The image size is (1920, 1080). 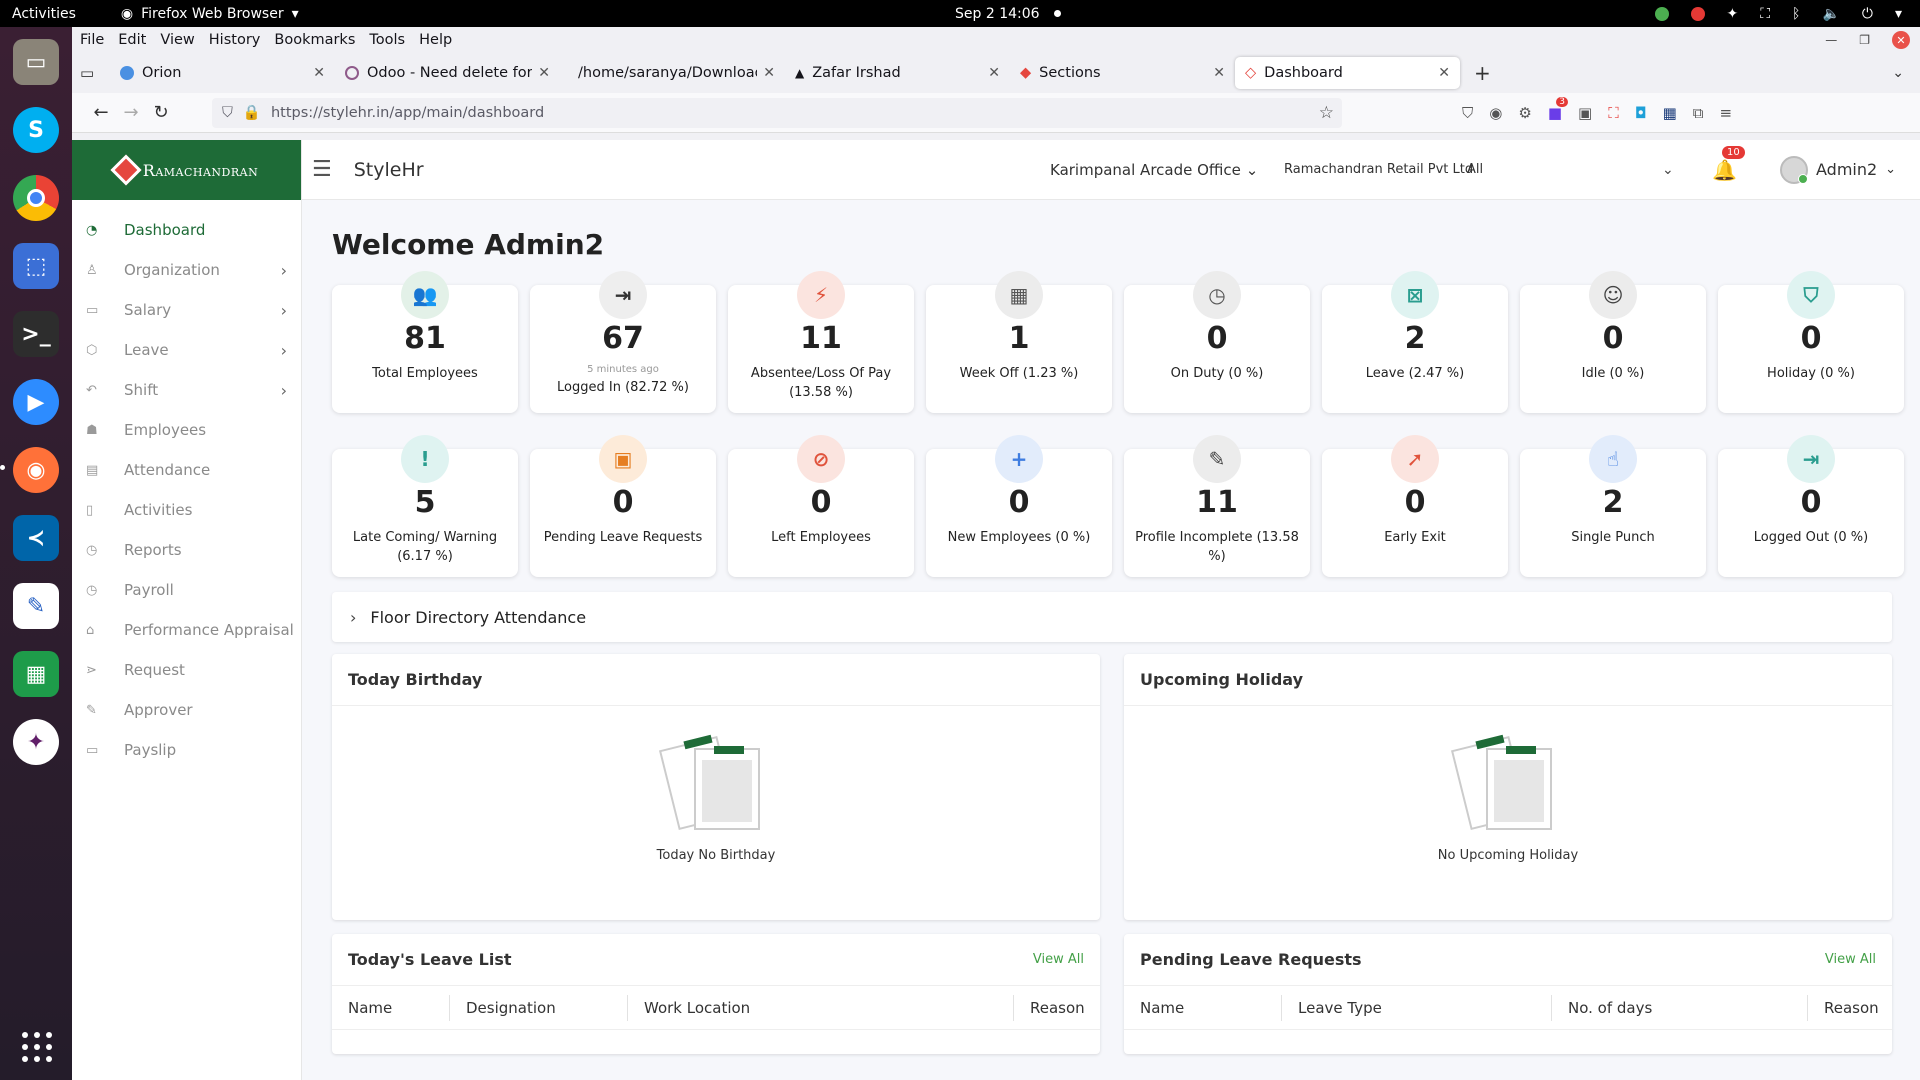 I want to click on forward-icon: →, so click(x=131, y=112).